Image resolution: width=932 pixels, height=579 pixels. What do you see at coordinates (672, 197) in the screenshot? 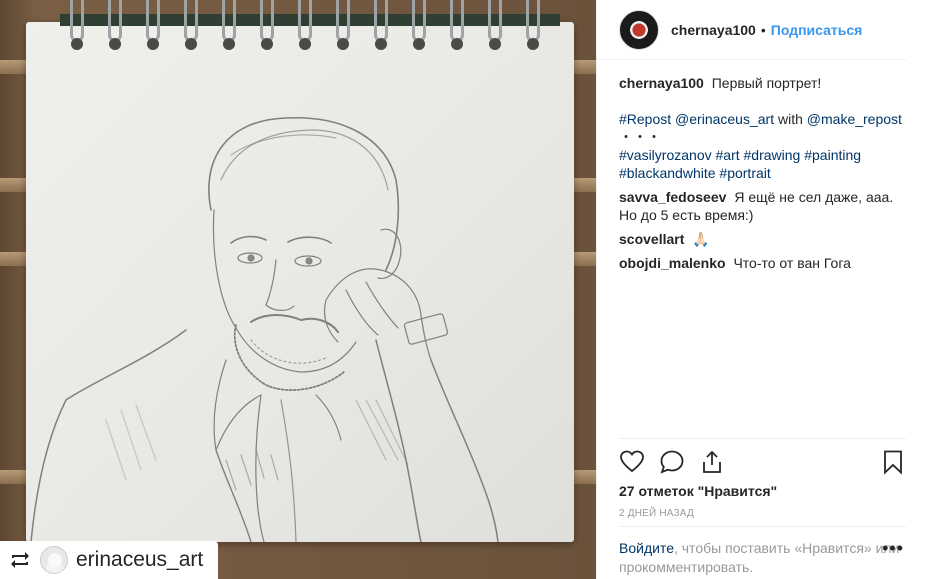
I see `comment-username: savva_fedoseev` at bounding box center [672, 197].